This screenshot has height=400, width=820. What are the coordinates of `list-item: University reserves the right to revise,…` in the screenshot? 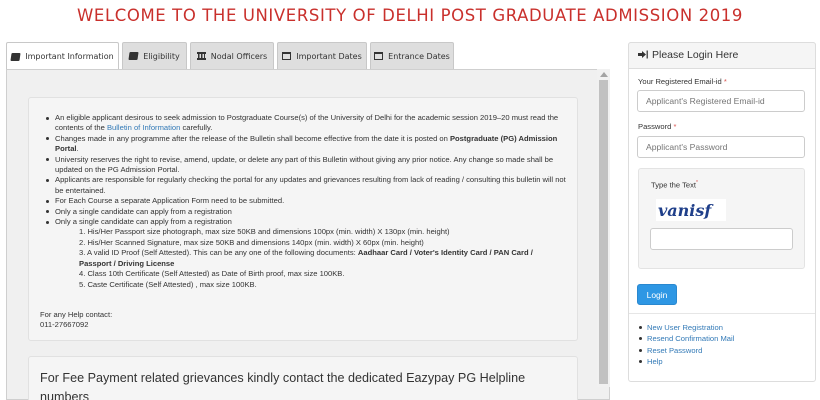 It's located at (306, 165).